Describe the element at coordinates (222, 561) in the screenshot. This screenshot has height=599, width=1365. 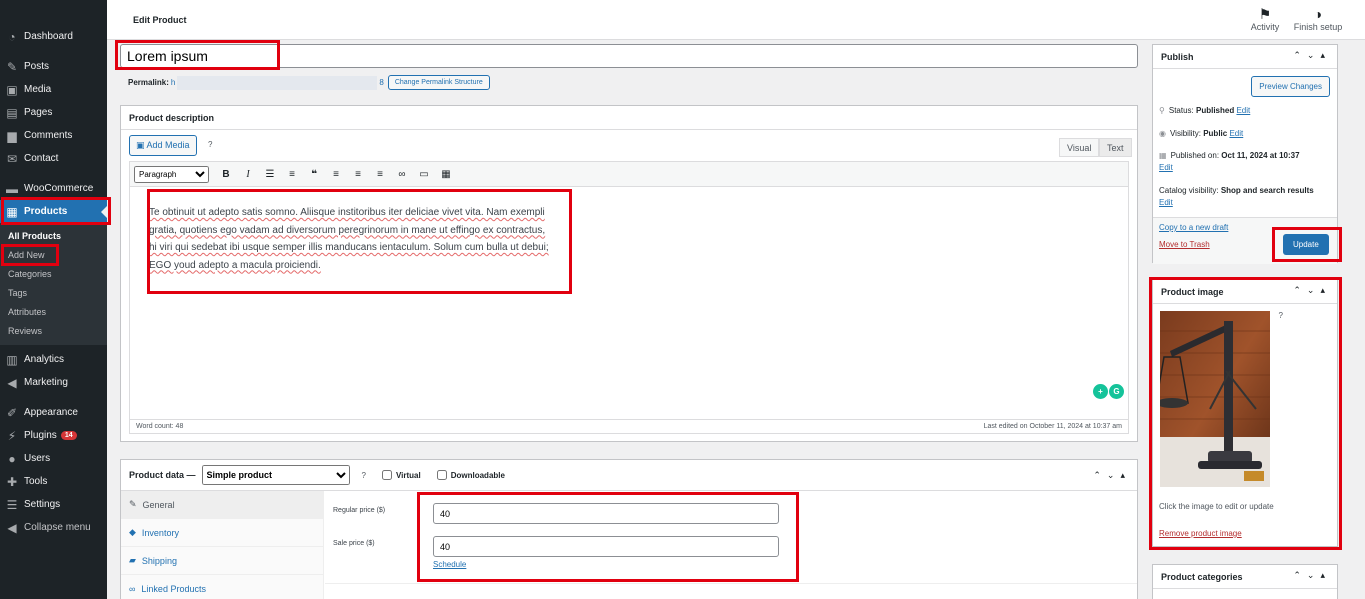
I see `tab-shipping: ▰ Shipping` at that location.